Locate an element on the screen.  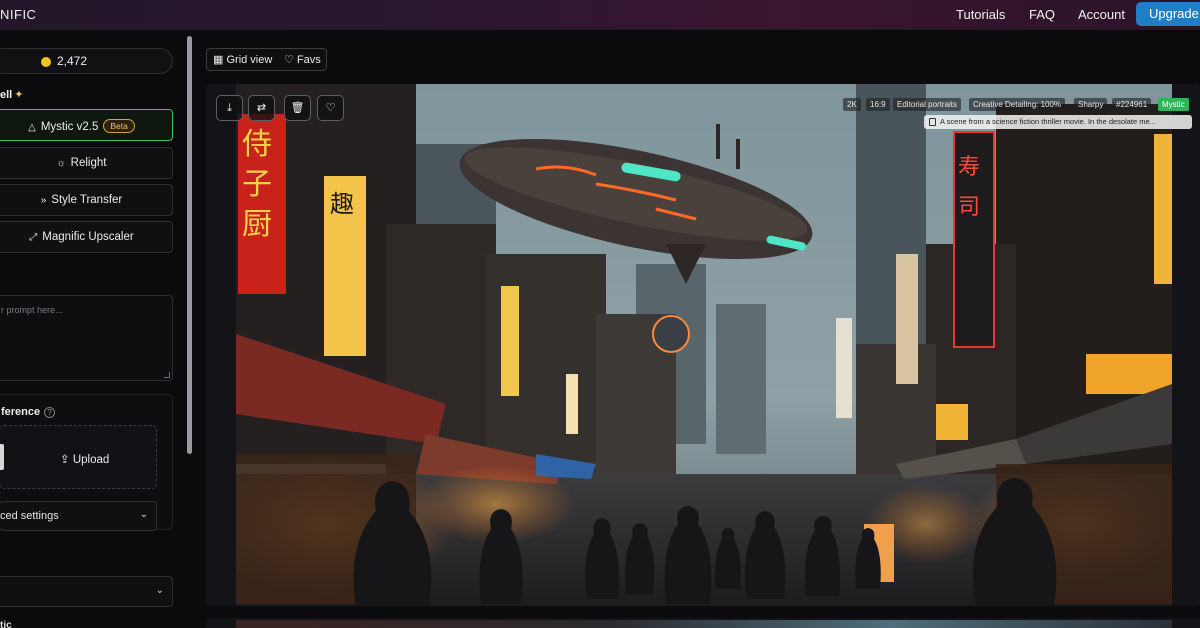
model-relight-button: ☼ Relight is located at coordinates (86, 163).